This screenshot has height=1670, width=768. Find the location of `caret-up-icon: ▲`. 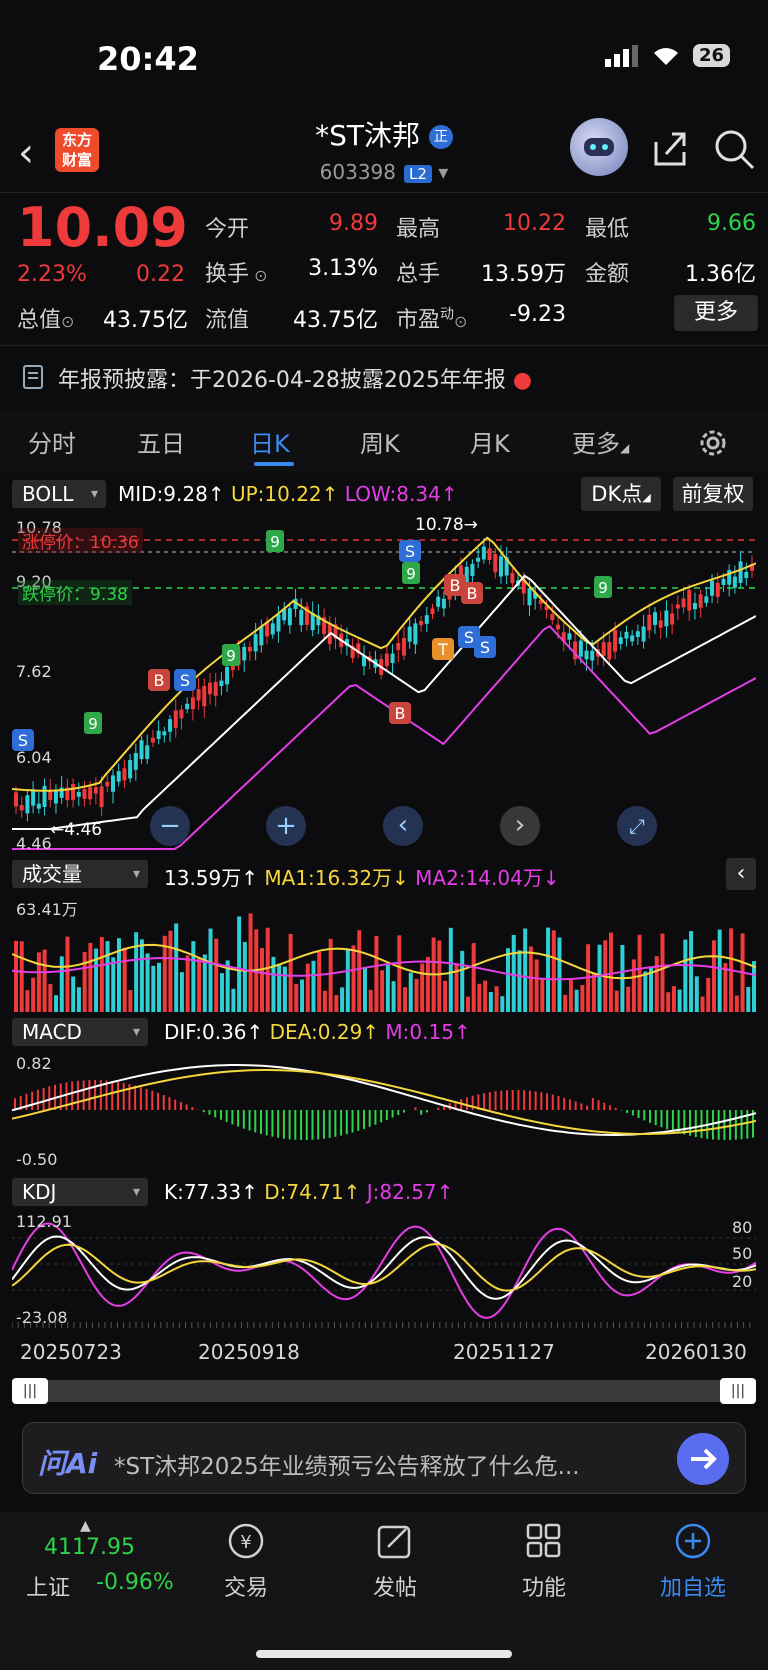

caret-up-icon: ▲ is located at coordinates (85, 1526).